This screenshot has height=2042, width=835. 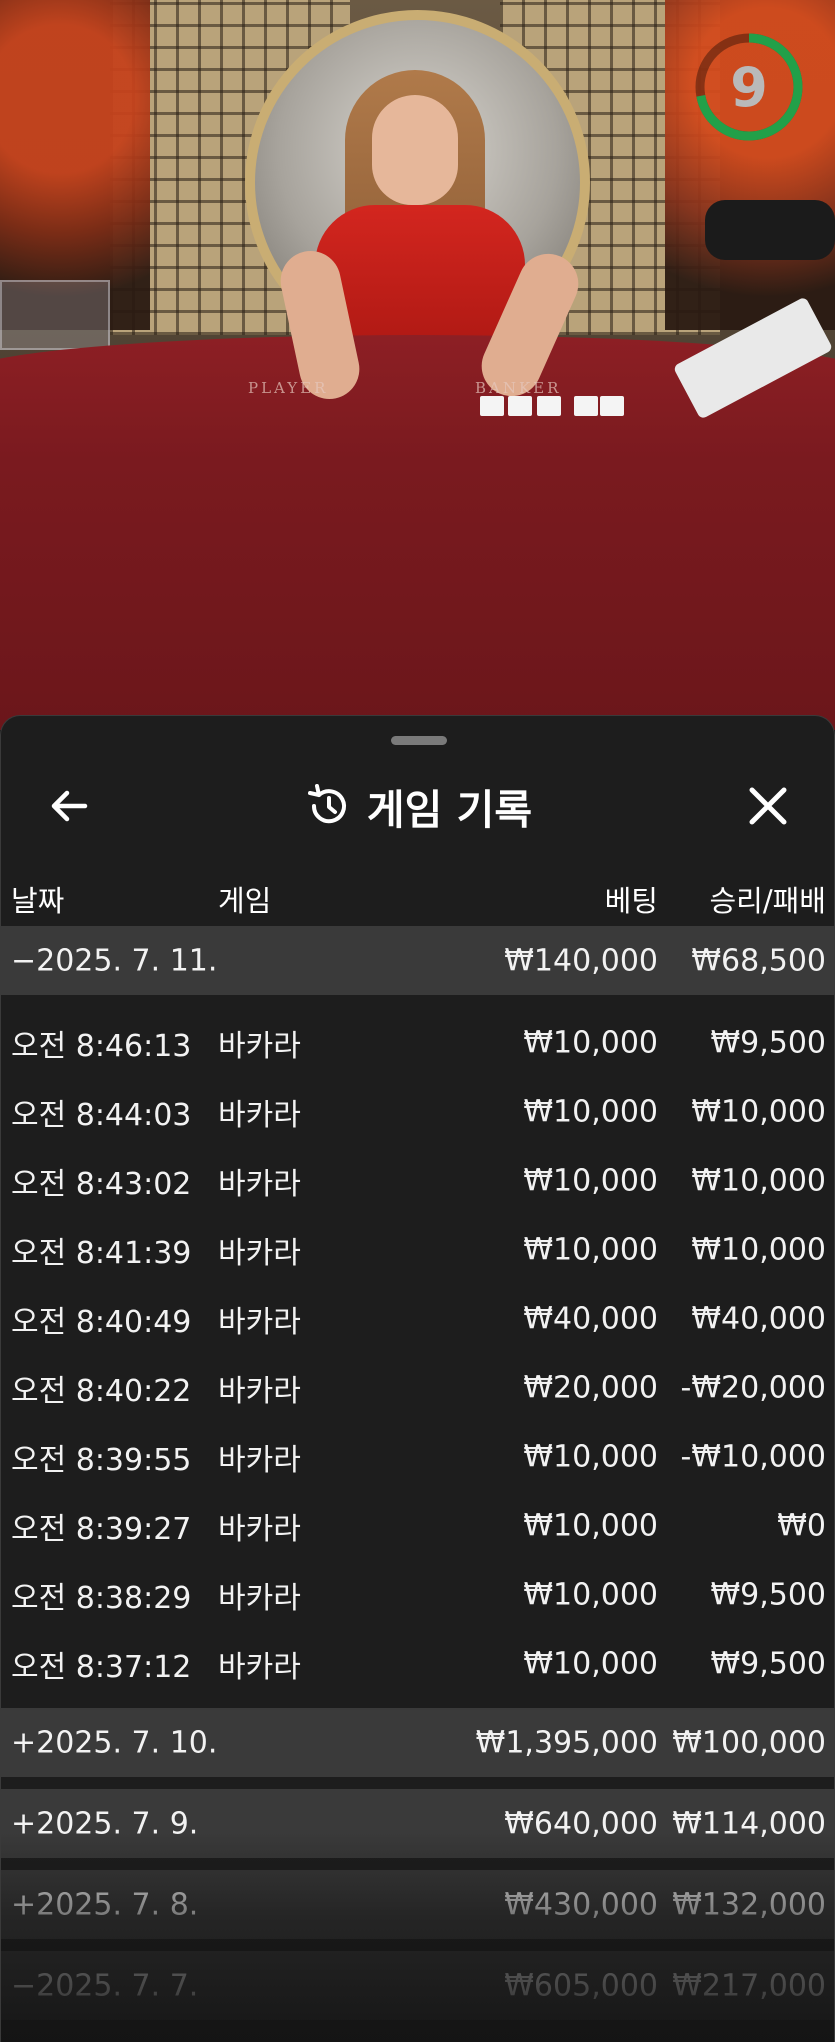 What do you see at coordinates (101, 1667) in the screenshot?
I see `round-time: 오전 8:37:12` at bounding box center [101, 1667].